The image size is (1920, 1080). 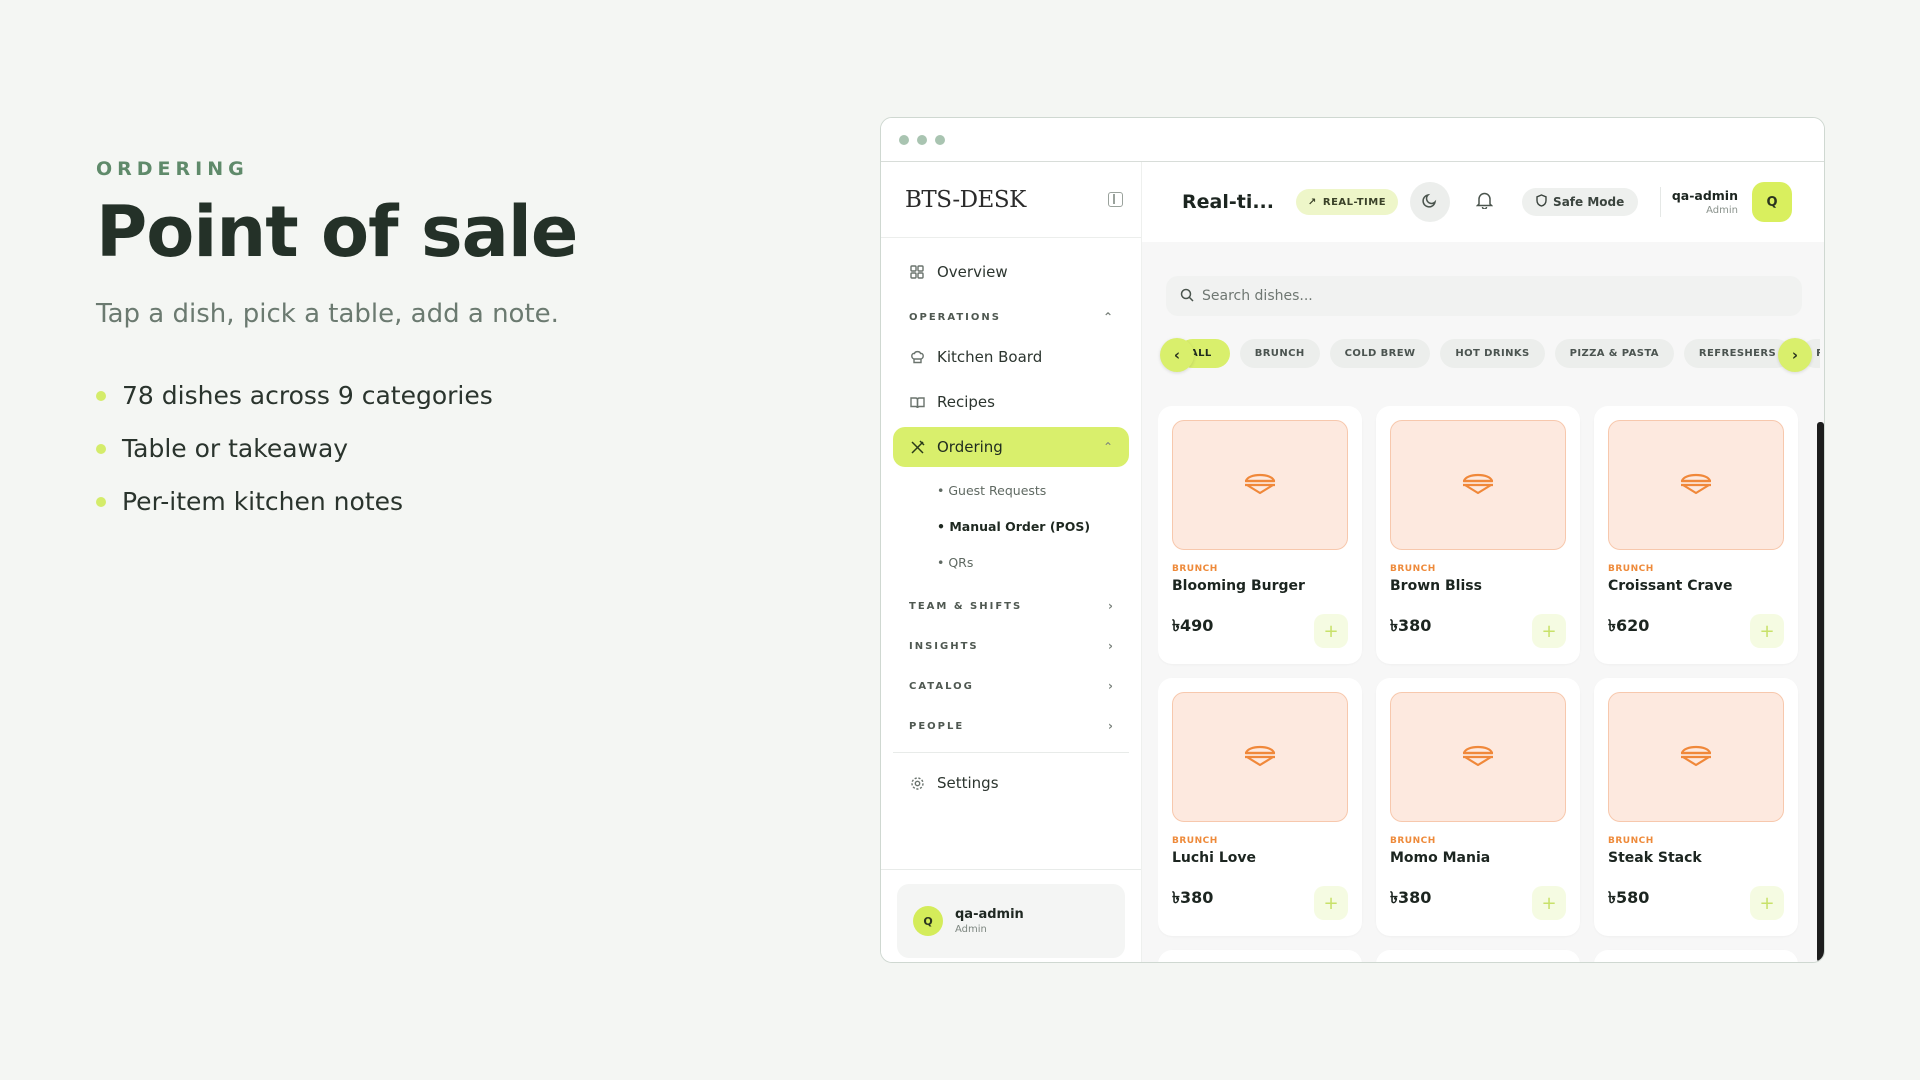 I want to click on sandwich-icon, so click(x=1260, y=757).